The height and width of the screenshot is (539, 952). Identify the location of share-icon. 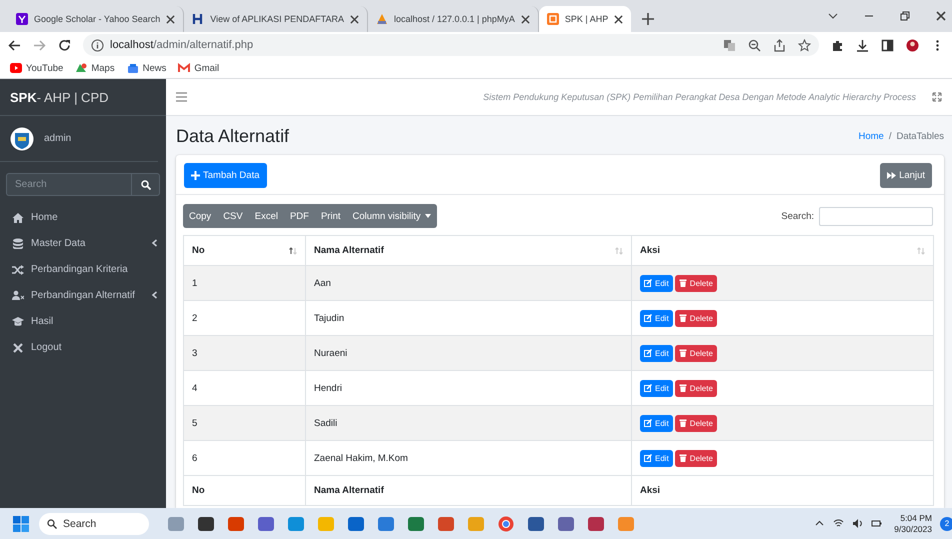
(779, 45).